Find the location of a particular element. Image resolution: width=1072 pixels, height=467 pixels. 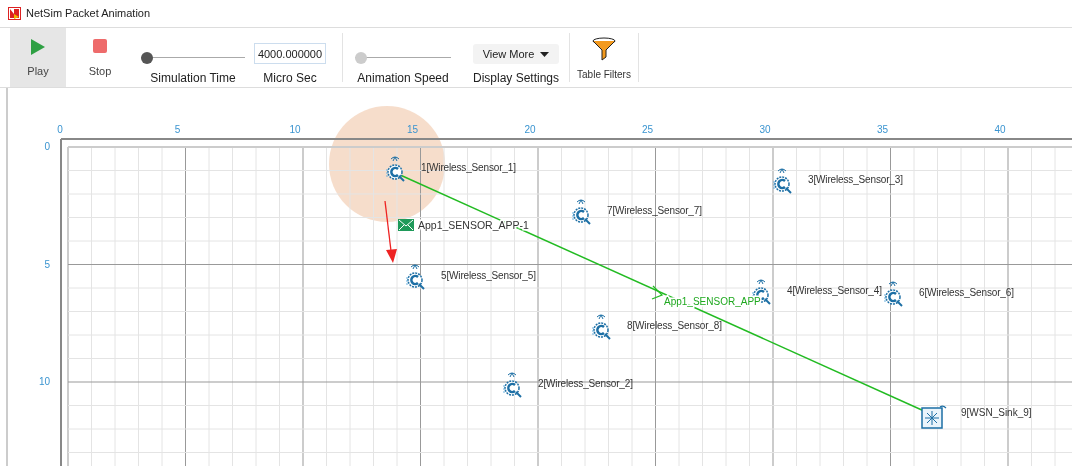

node-label: 3[Wireless_Sensor_3] is located at coordinates (855, 179).